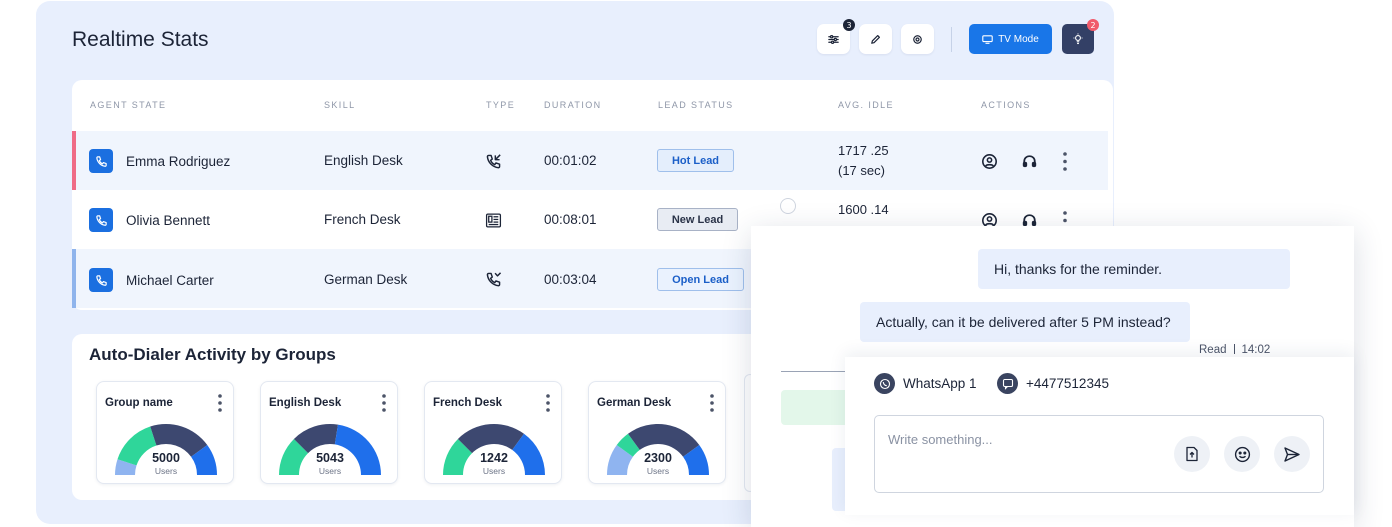 The height and width of the screenshot is (527, 1392). I want to click on phone-missed-icon, so click(493, 279).